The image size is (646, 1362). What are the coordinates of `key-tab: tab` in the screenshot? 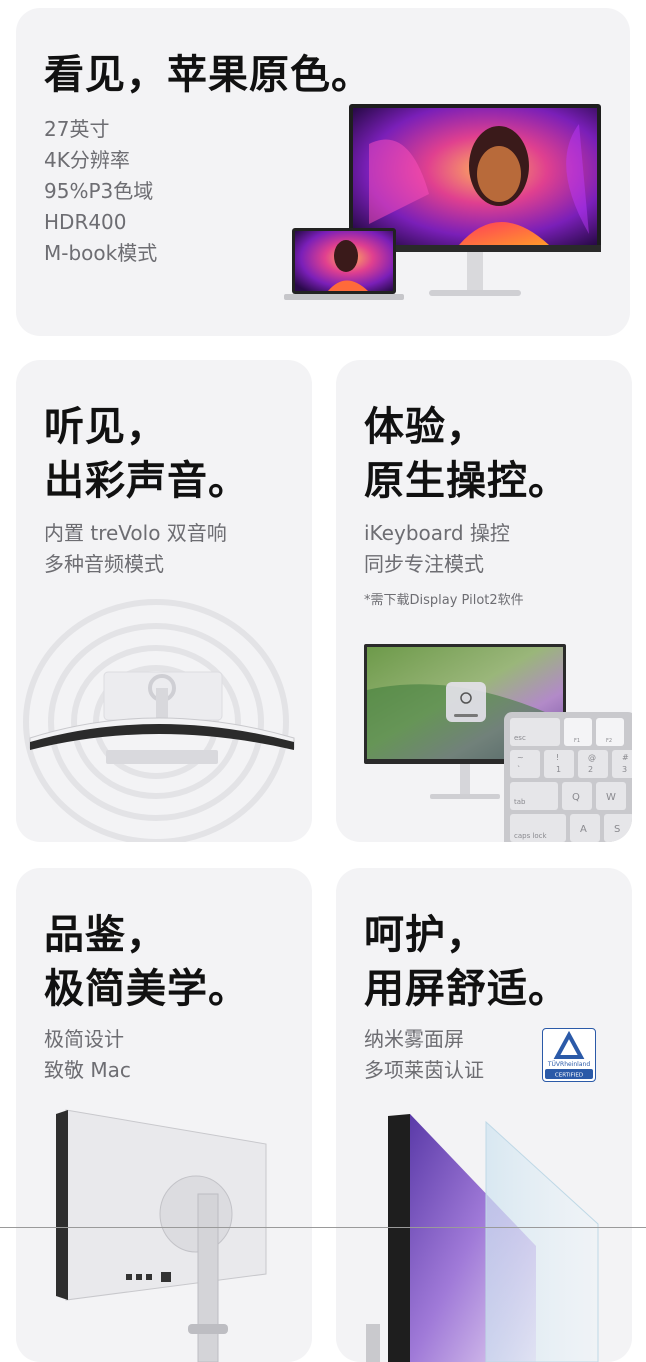 It's located at (520, 802).